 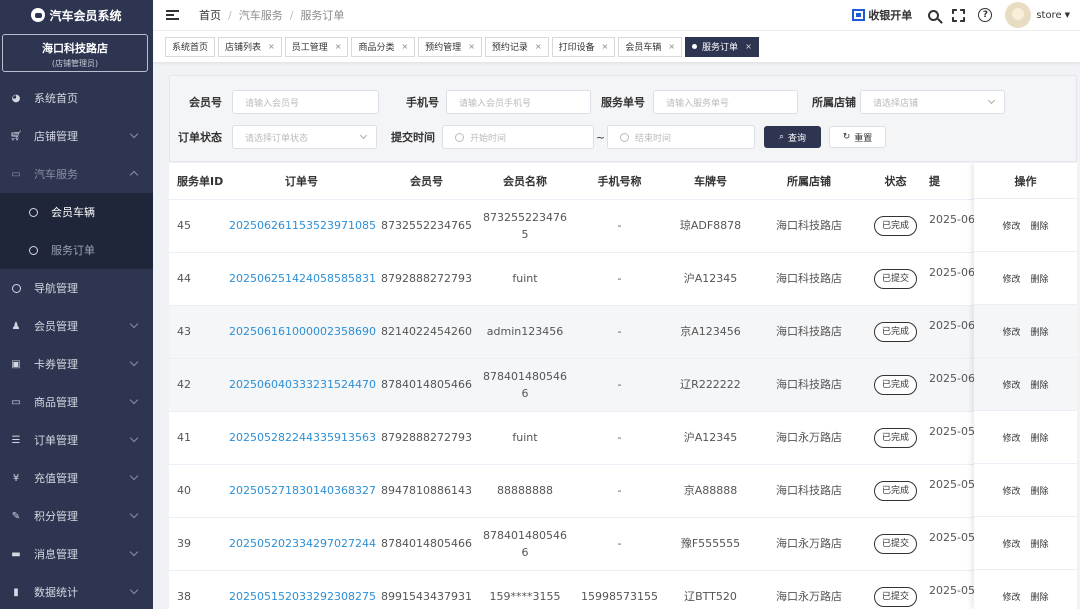 I want to click on search-icon, so click(x=934, y=15).